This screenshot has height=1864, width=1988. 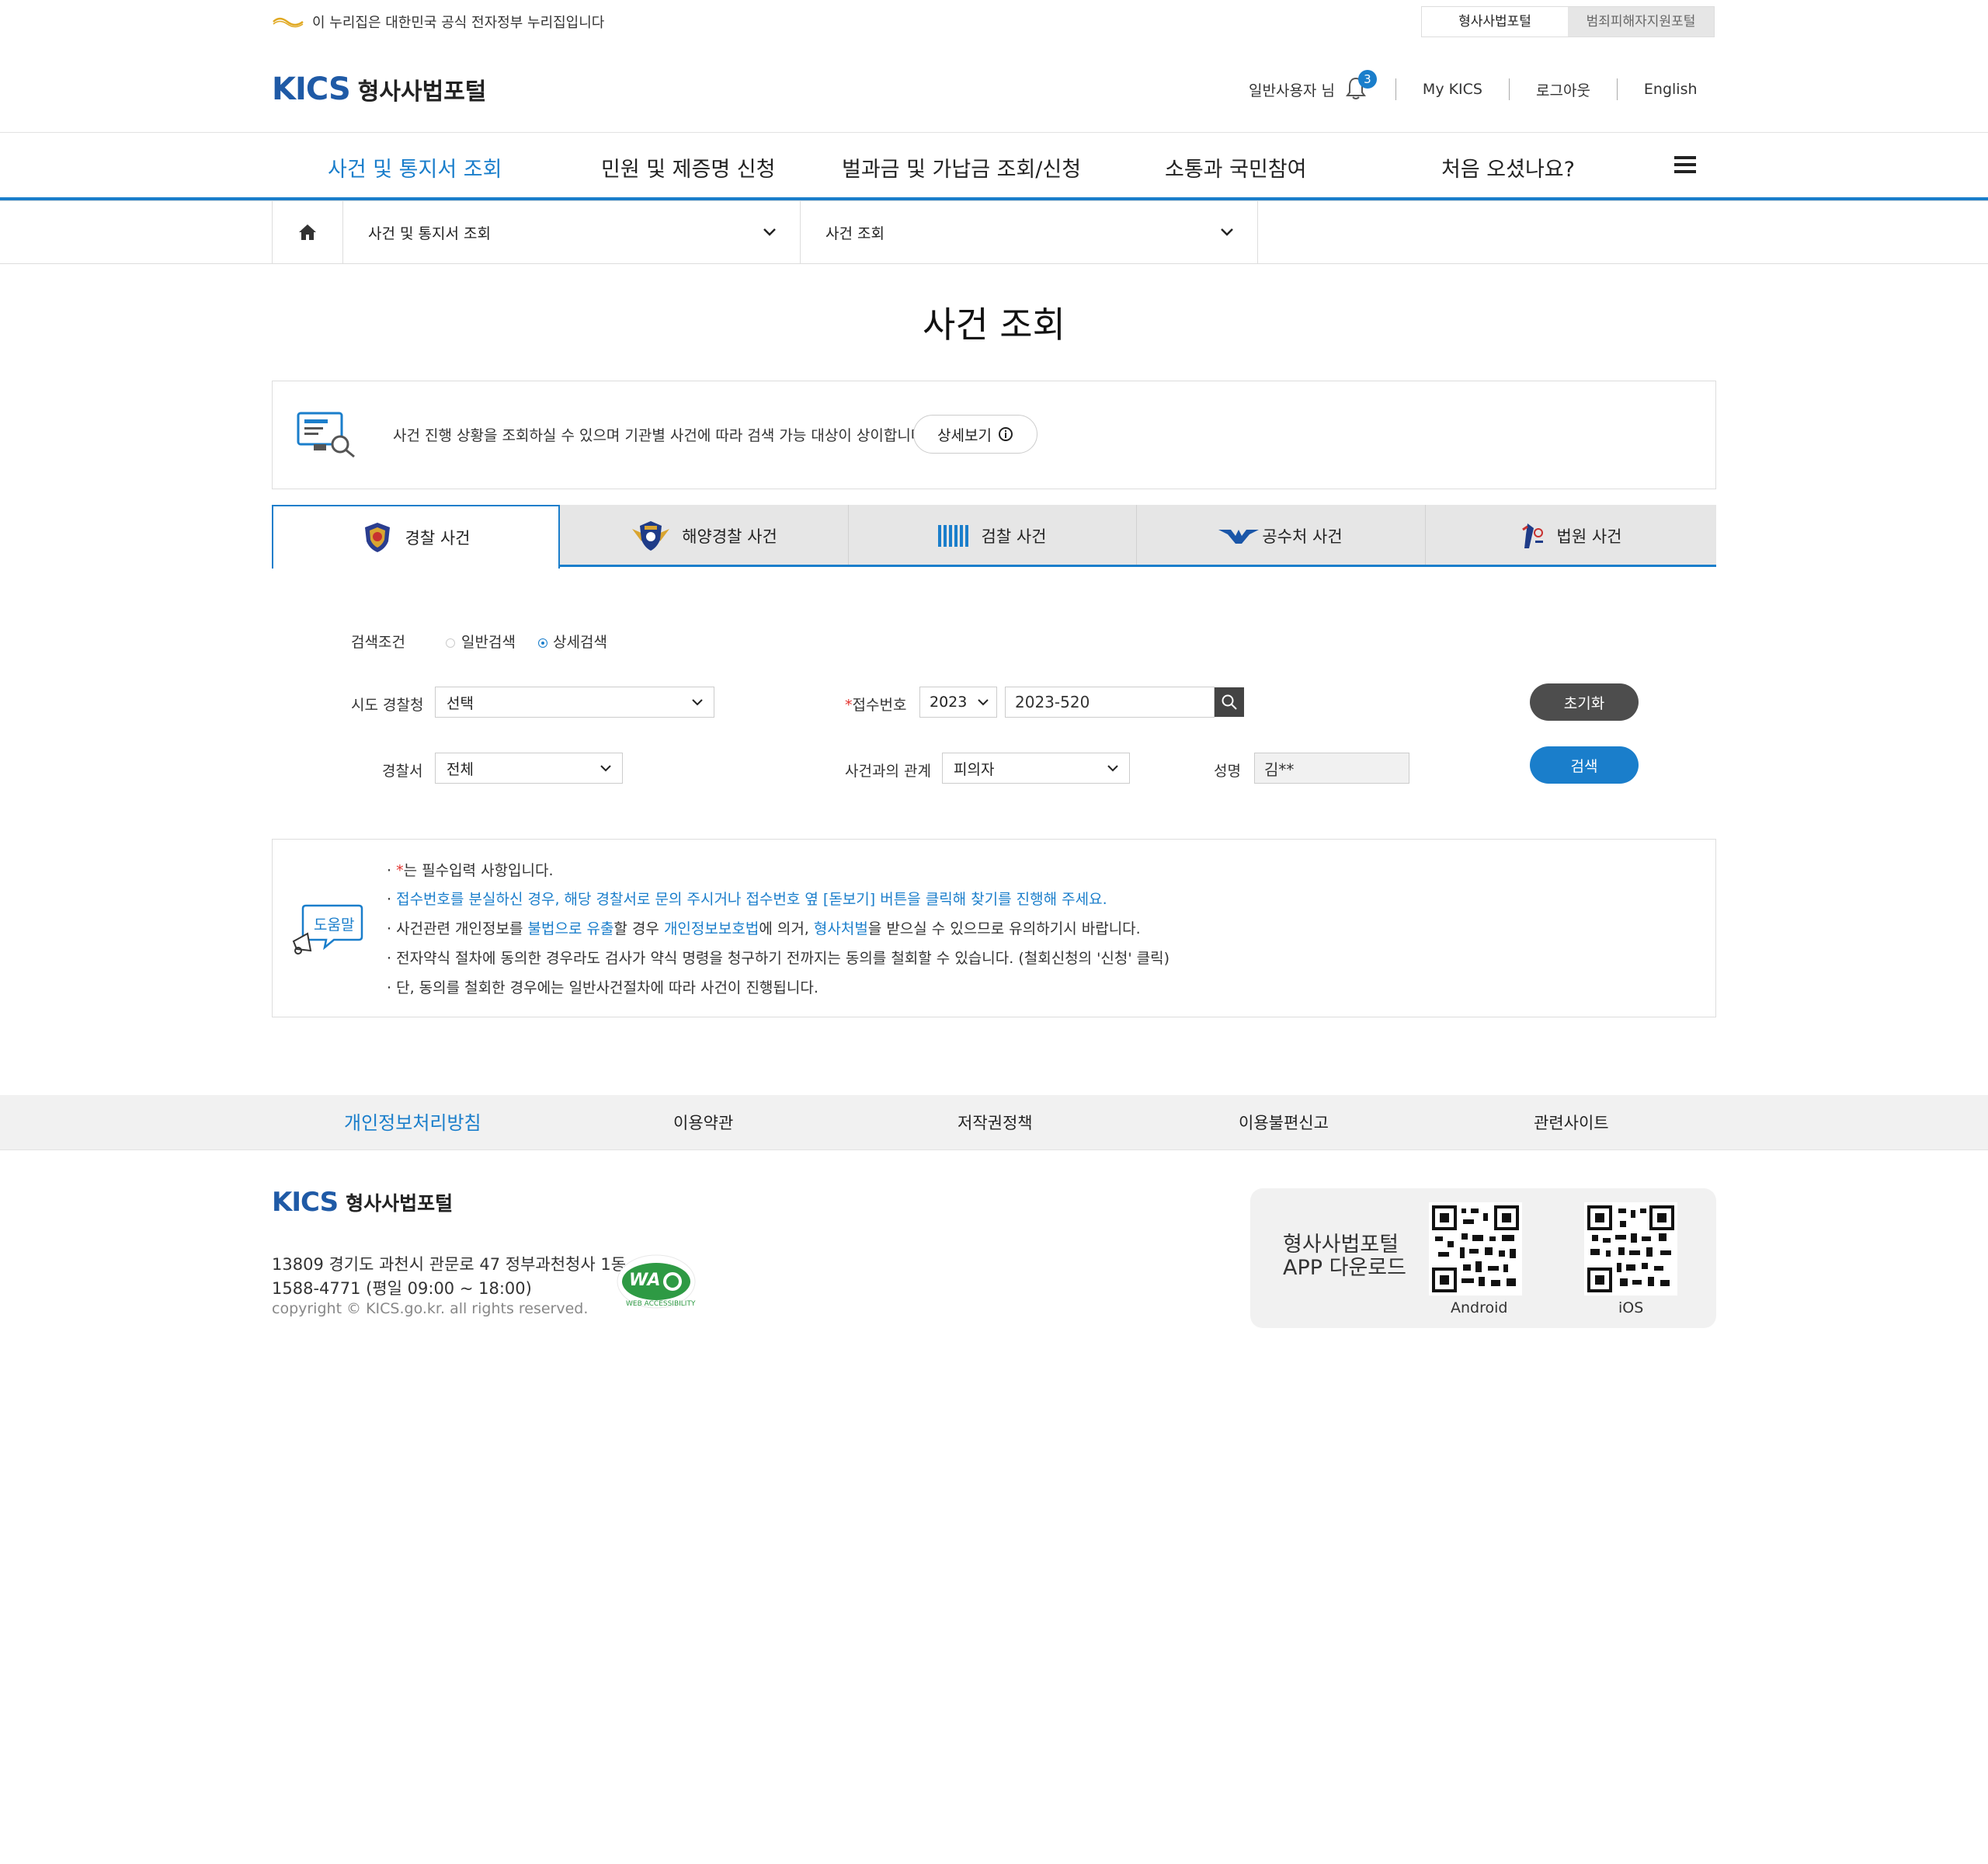 What do you see at coordinates (661, 1304) in the screenshot?
I see `wa-caption: WEB ACCESSIBILITY` at bounding box center [661, 1304].